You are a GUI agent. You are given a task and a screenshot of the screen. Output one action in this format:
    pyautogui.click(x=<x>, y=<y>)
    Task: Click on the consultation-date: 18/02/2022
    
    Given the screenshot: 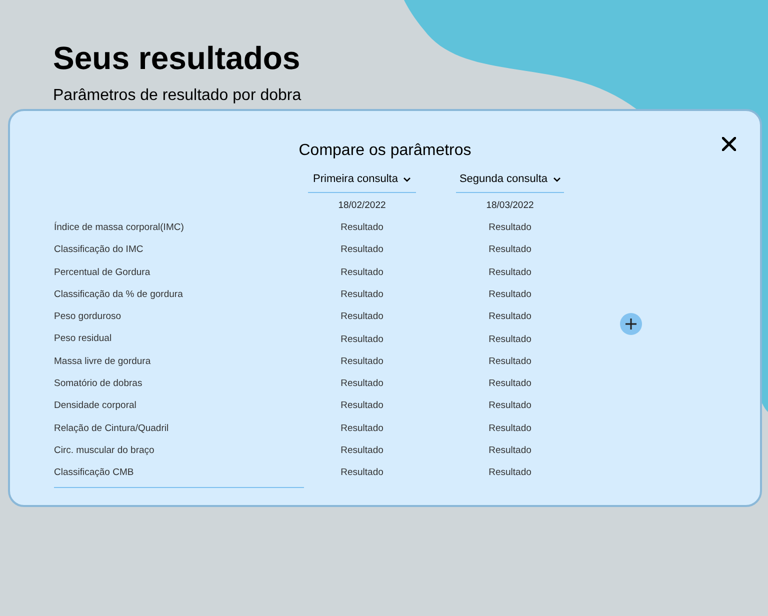 What is the action you would take?
    pyautogui.click(x=362, y=206)
    